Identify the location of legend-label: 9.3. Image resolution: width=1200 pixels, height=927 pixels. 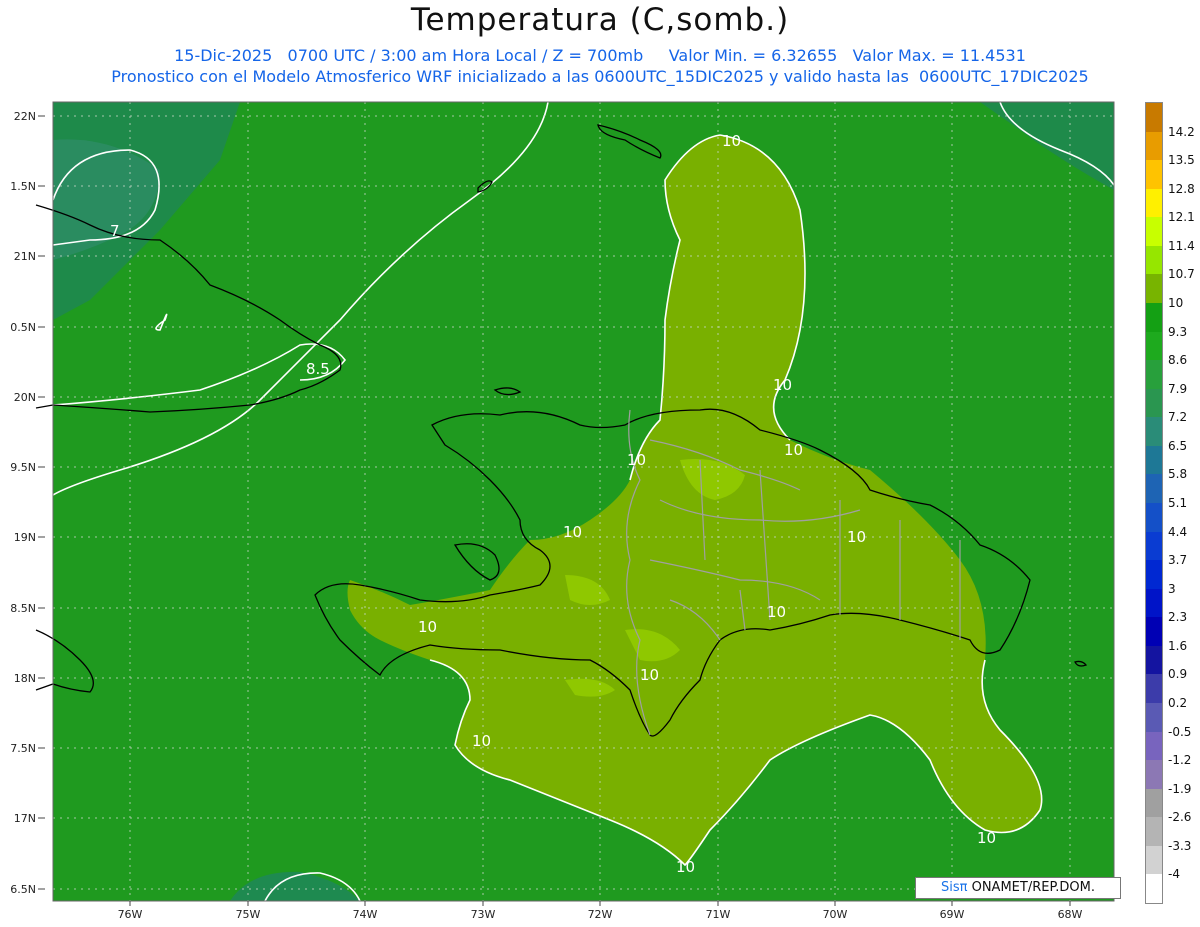
(1178, 331).